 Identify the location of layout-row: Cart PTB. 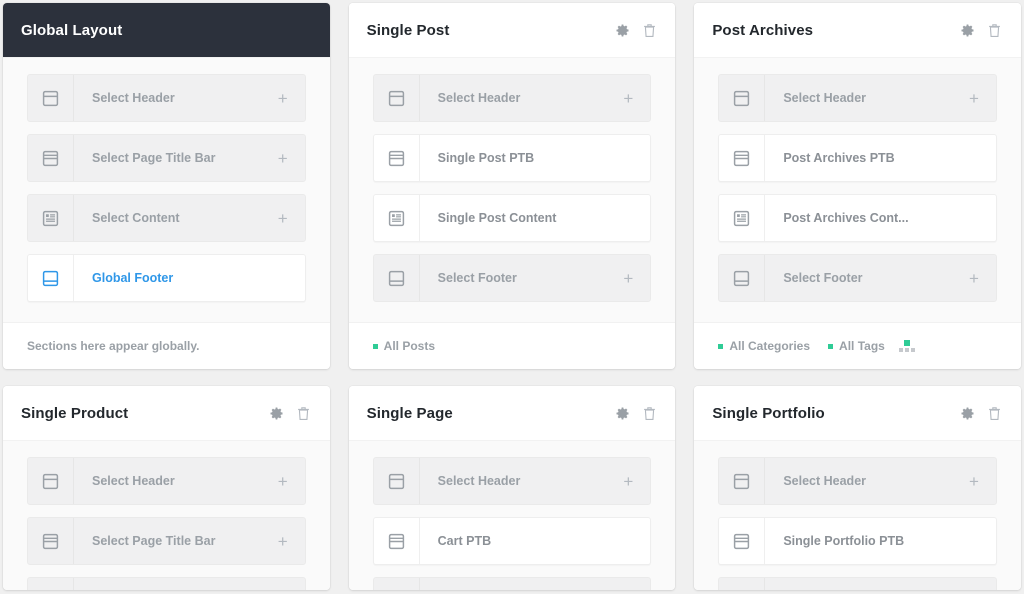
(512, 541).